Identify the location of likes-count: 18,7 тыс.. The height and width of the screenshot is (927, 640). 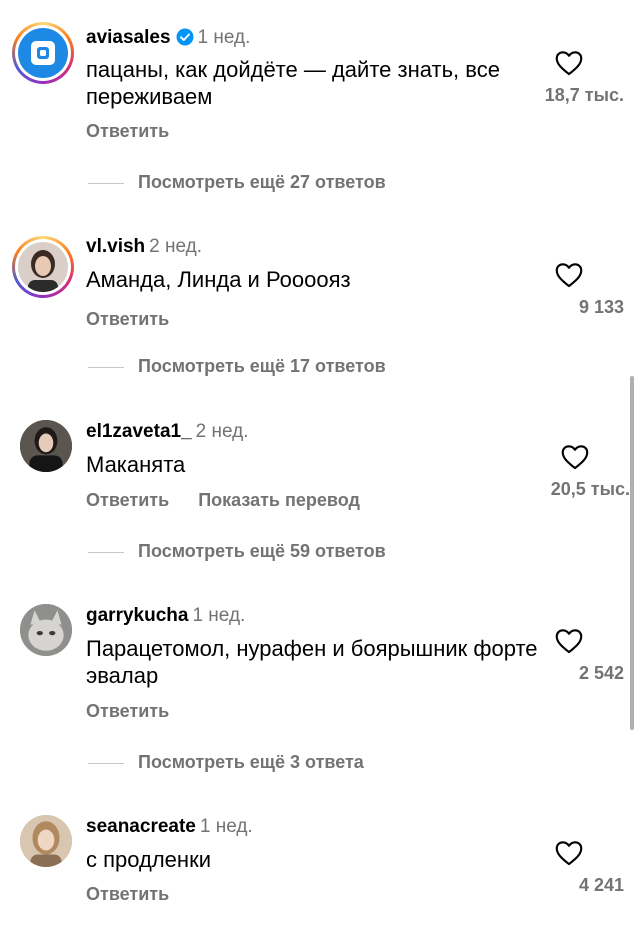
(584, 95).